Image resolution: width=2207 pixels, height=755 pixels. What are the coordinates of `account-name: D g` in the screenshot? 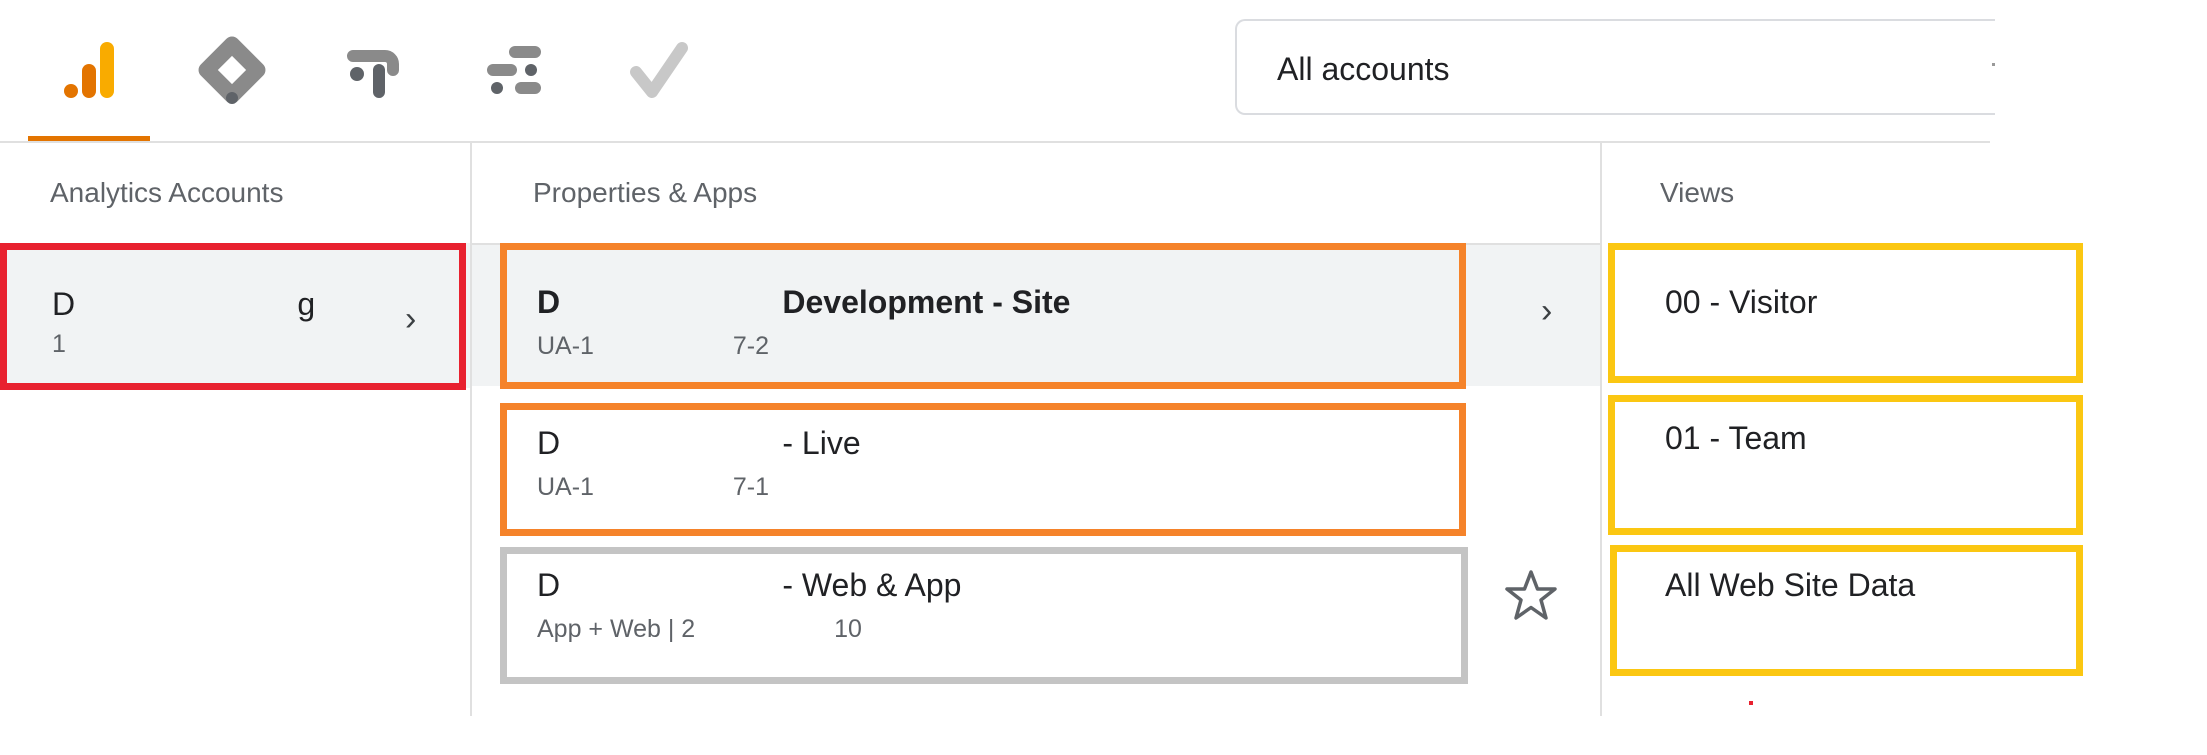 It's located at (184, 304).